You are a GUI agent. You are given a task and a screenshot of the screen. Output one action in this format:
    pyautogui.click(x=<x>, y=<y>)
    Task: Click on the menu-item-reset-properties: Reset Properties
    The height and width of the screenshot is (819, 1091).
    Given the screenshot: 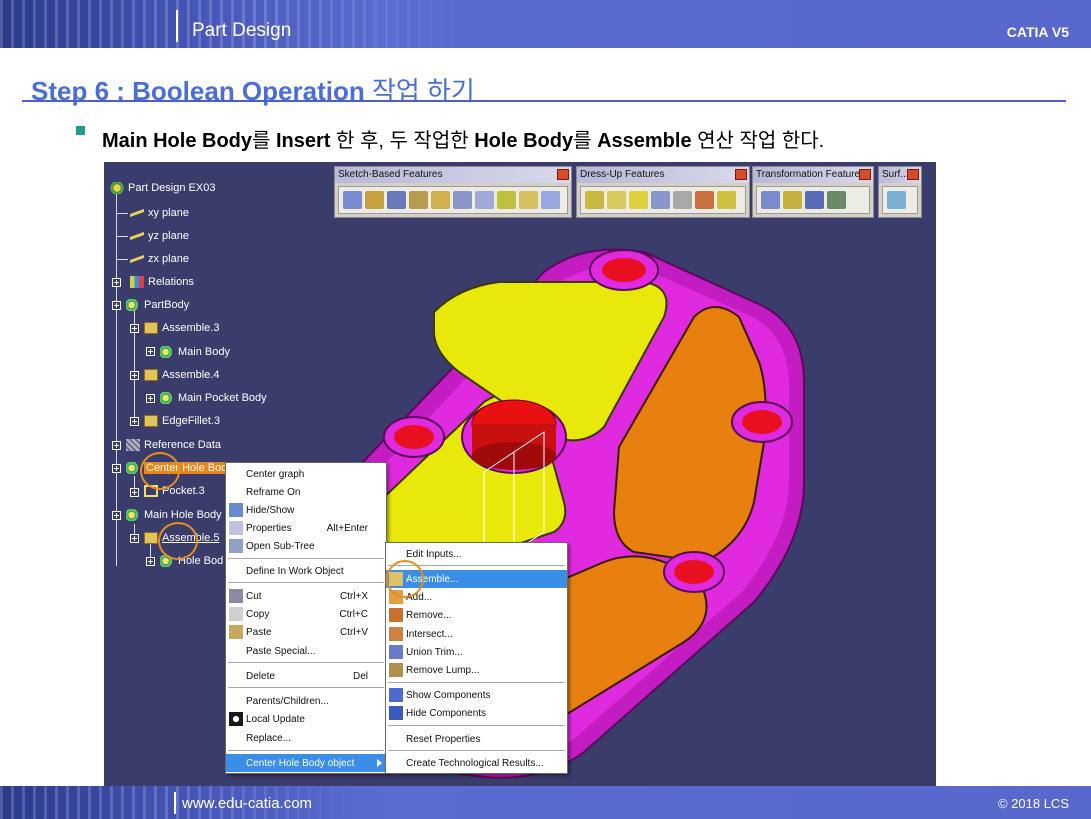 What is the action you would take?
    pyautogui.click(x=476, y=739)
    